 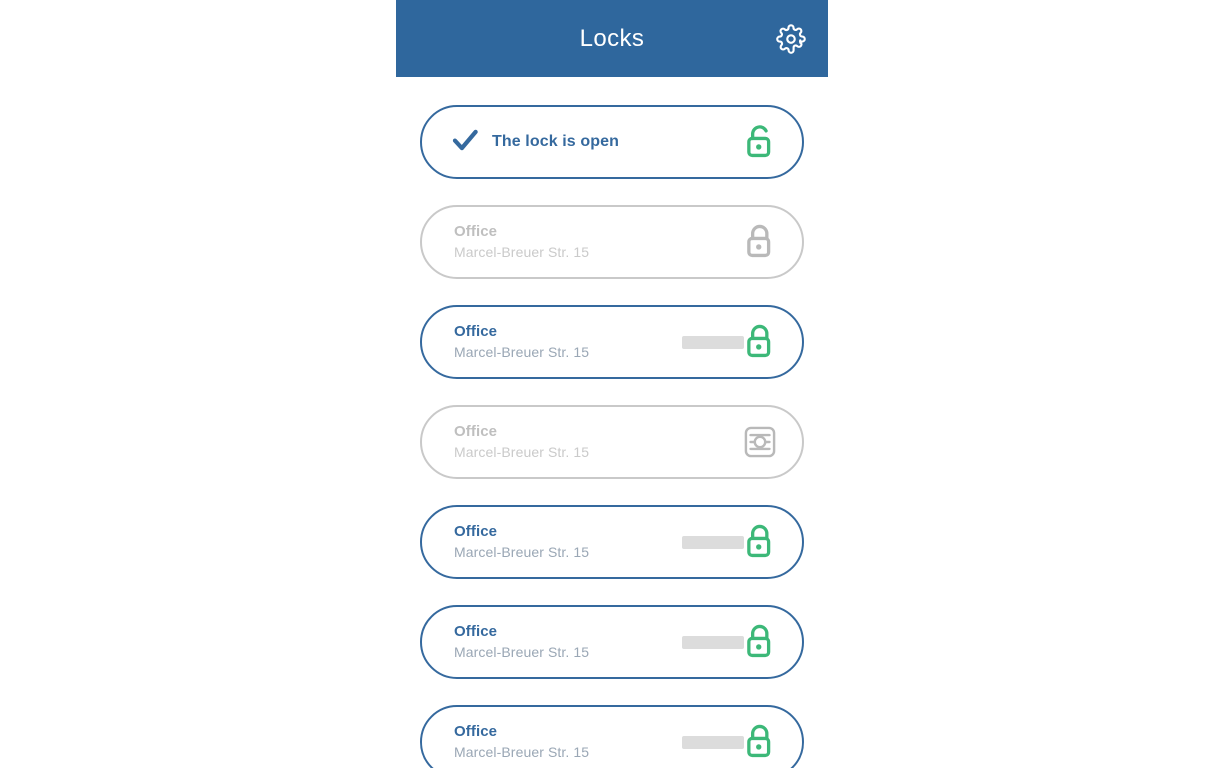 I want to click on lock-open-icon, so click(x=760, y=142).